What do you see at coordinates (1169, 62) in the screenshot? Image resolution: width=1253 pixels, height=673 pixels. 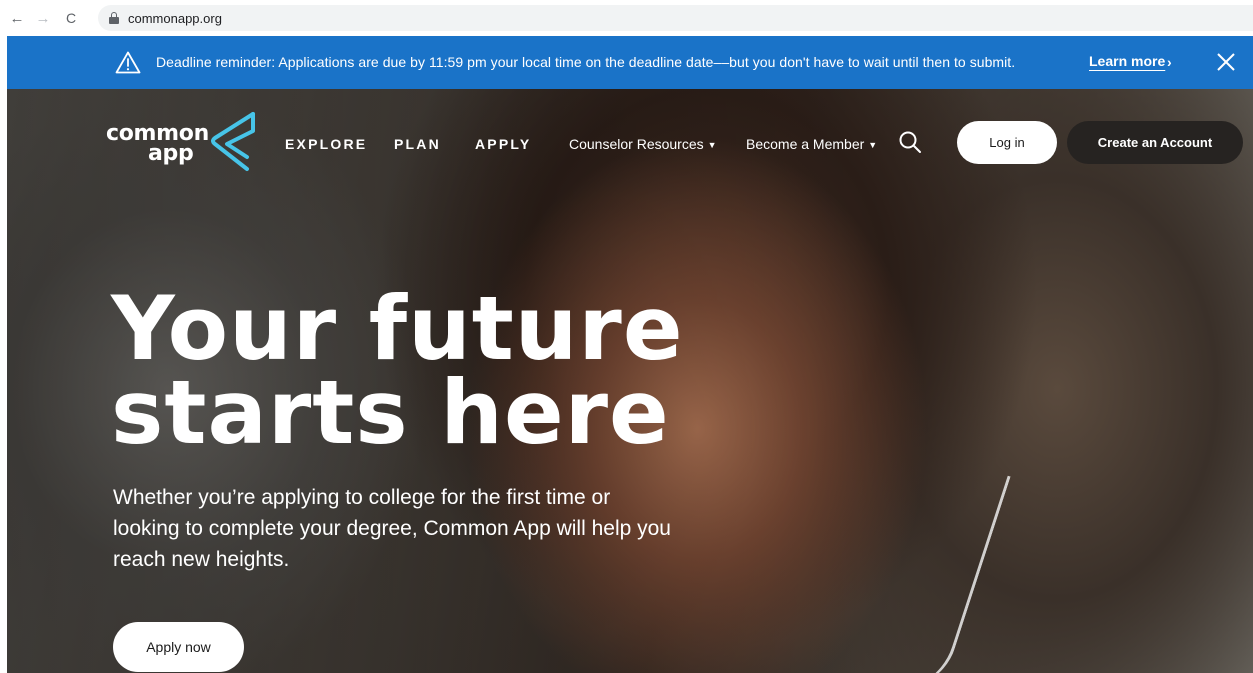 I see `chevron-right-icon: ›` at bounding box center [1169, 62].